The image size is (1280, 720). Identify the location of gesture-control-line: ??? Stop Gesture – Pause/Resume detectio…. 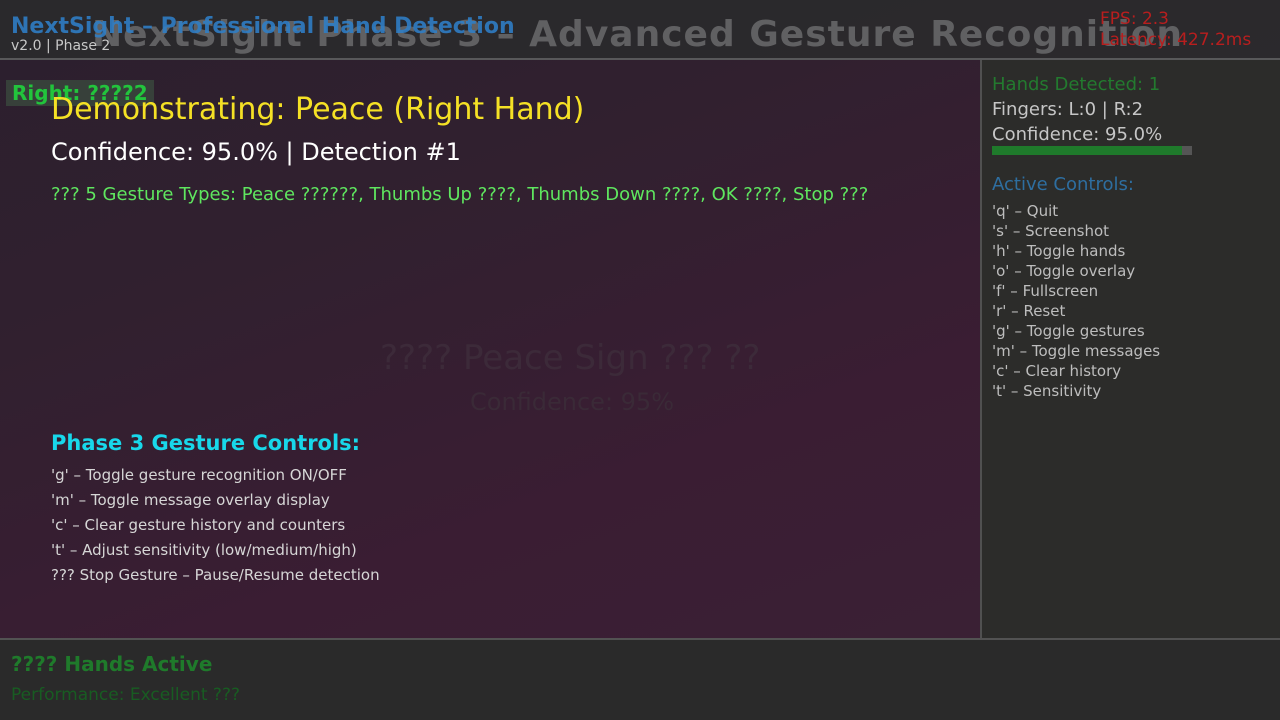
(215, 575).